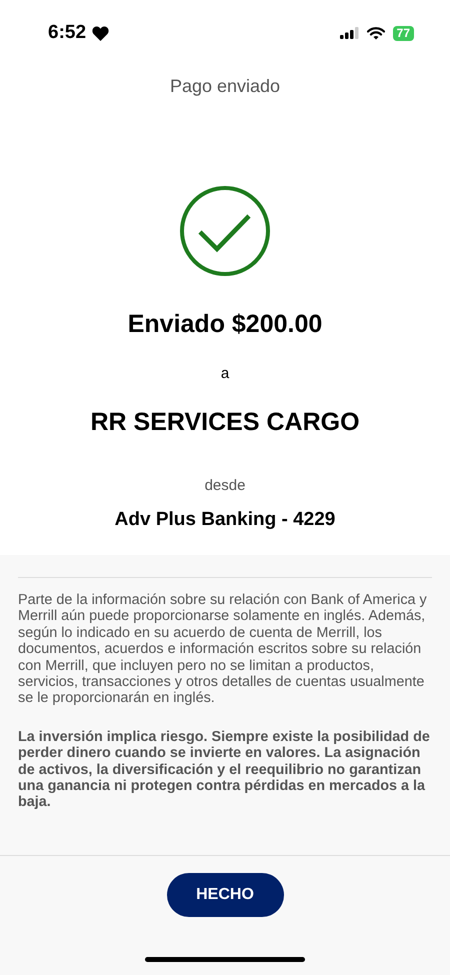  Describe the element at coordinates (375, 33) in the screenshot. I see `wifi-icon` at that location.